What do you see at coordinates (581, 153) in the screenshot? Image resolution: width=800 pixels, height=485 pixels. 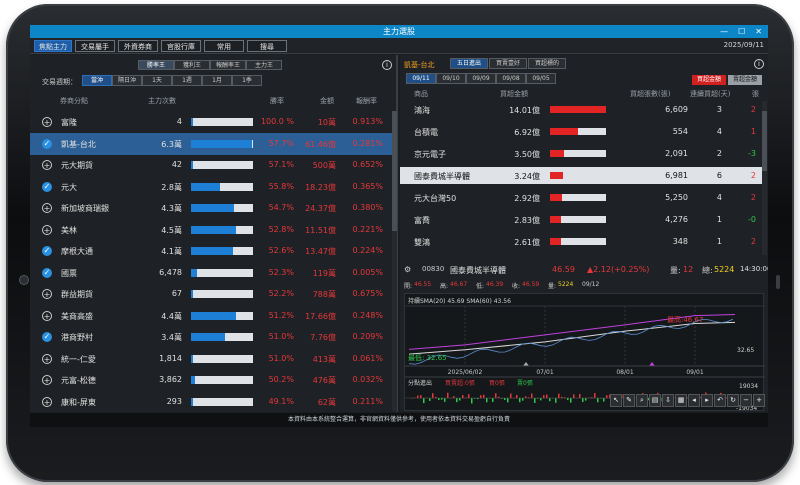 I see `table-row: 京元電子 3.50億 2,091 2 -3` at bounding box center [581, 153].